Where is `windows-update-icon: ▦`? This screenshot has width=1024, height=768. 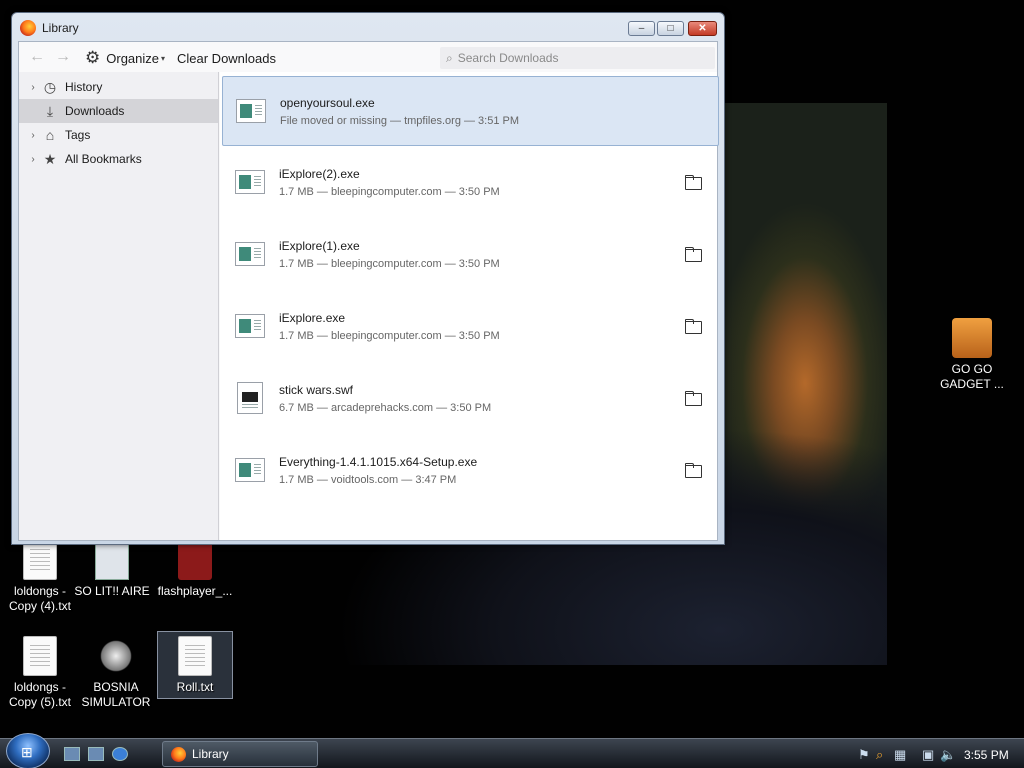 windows-update-icon: ▦ is located at coordinates (900, 755).